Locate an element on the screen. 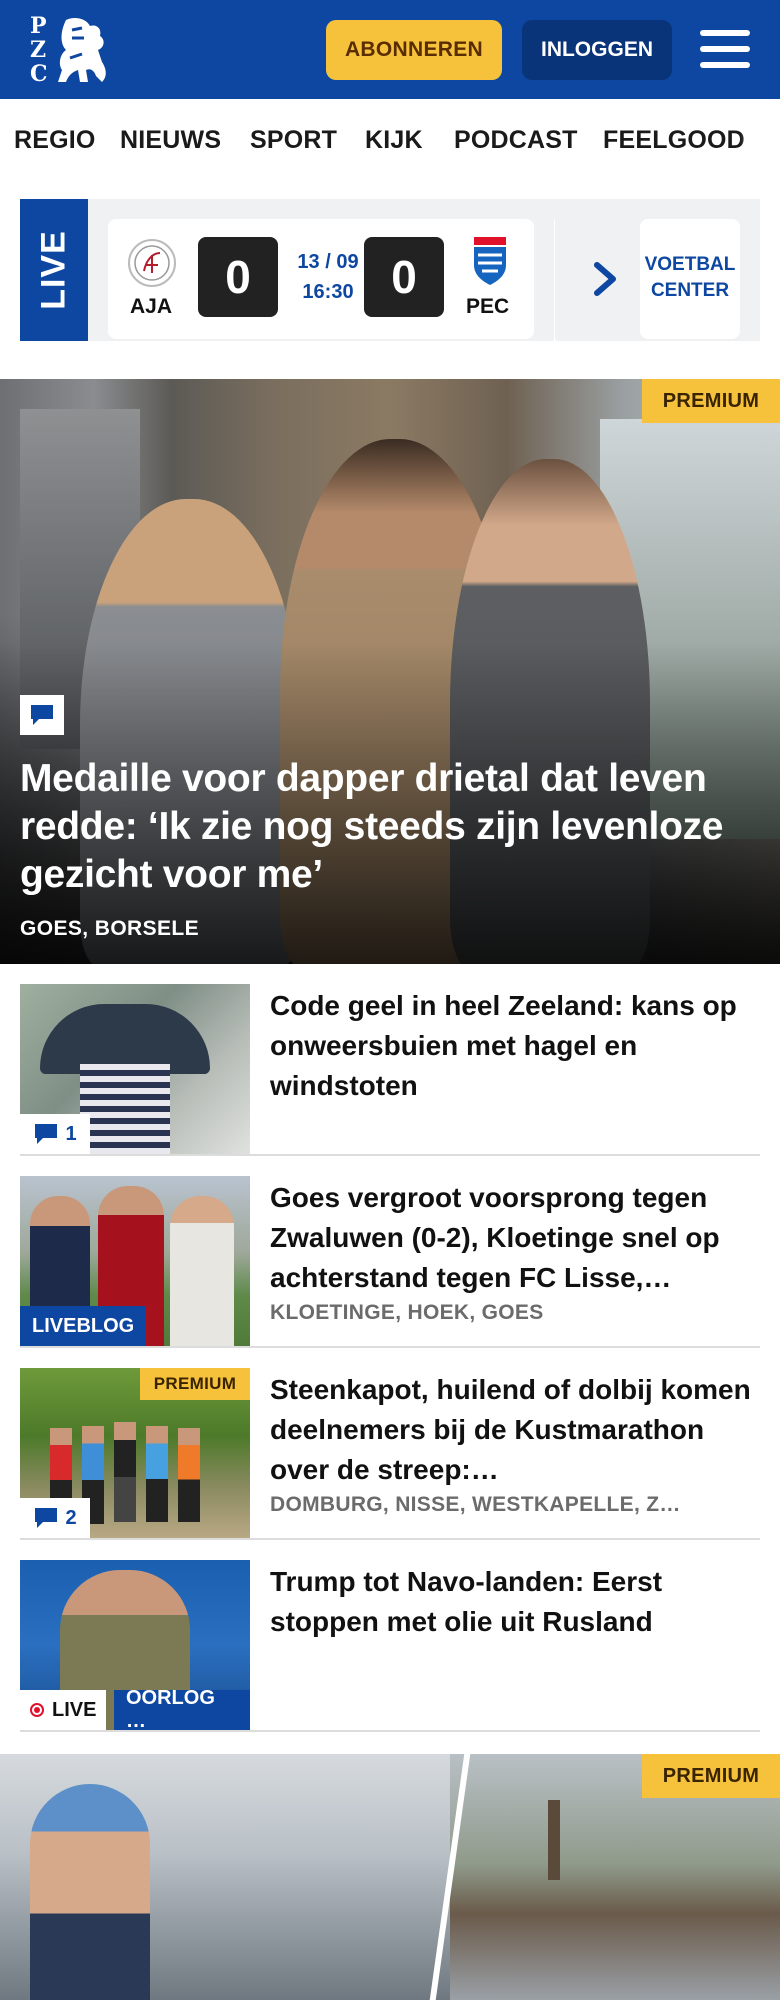 This screenshot has height=2000, width=780. nav-scroll-fade is located at coordinates (760, 140).